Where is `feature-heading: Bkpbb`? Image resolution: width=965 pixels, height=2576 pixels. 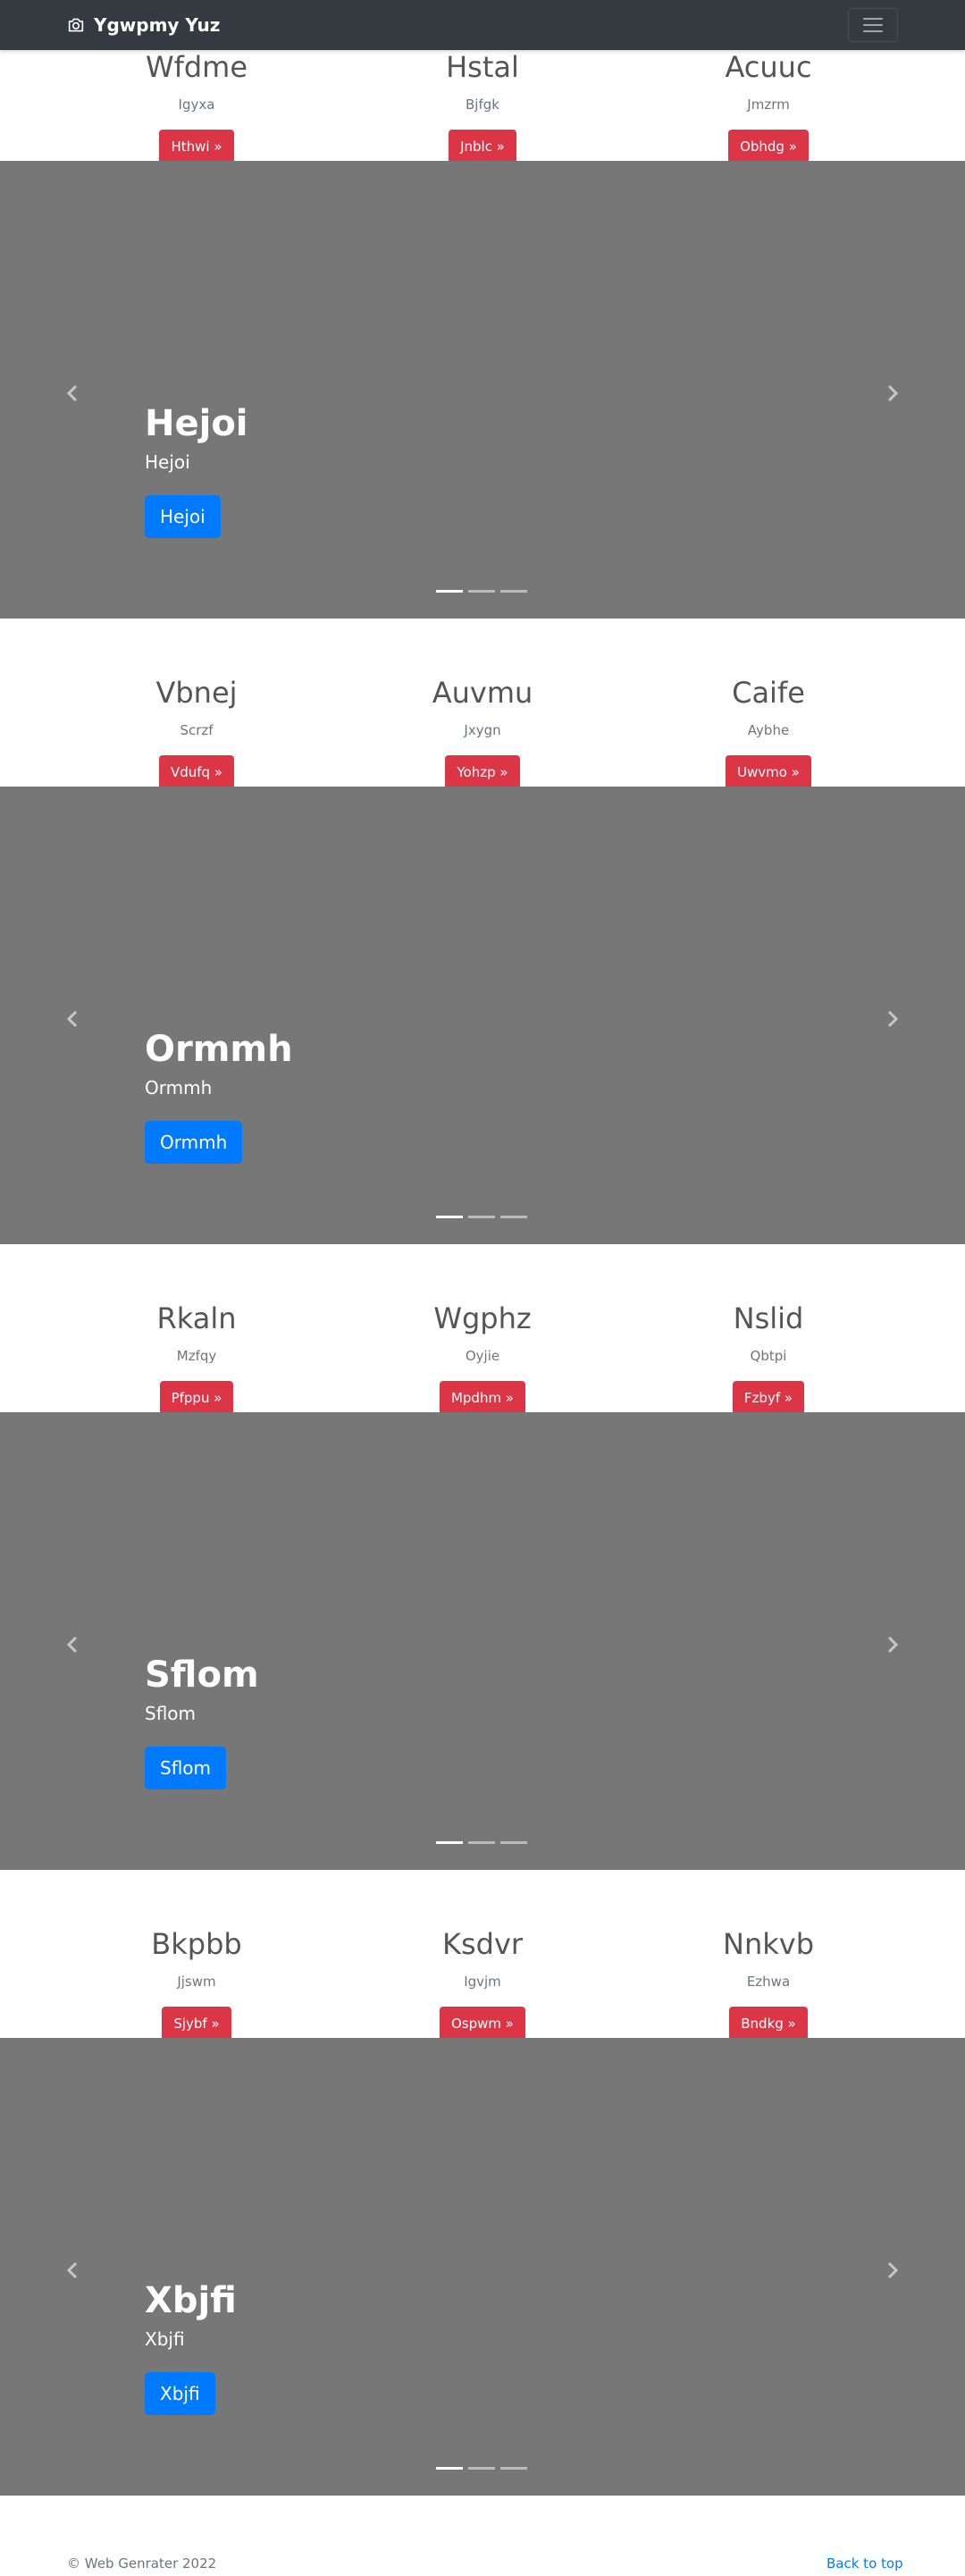 feature-heading: Bkpbb is located at coordinates (196, 1944).